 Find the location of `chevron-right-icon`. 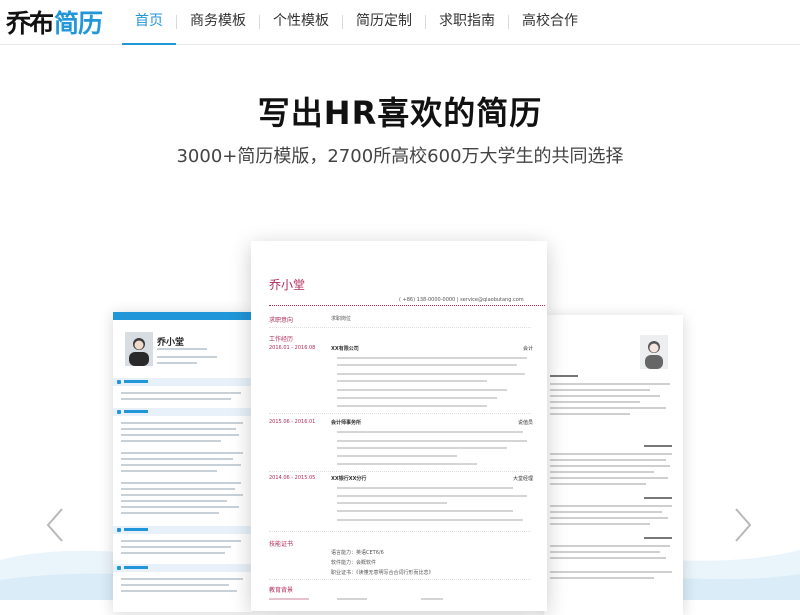

chevron-right-icon is located at coordinates (743, 525).